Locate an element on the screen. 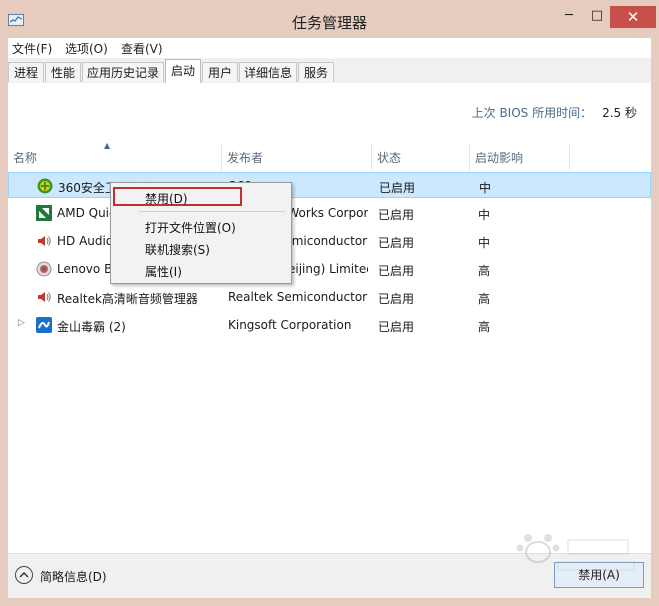  table-row: ▷ 金山毒霸 (2) Kingsoft Corporation 已启用 高 is located at coordinates (329, 325).